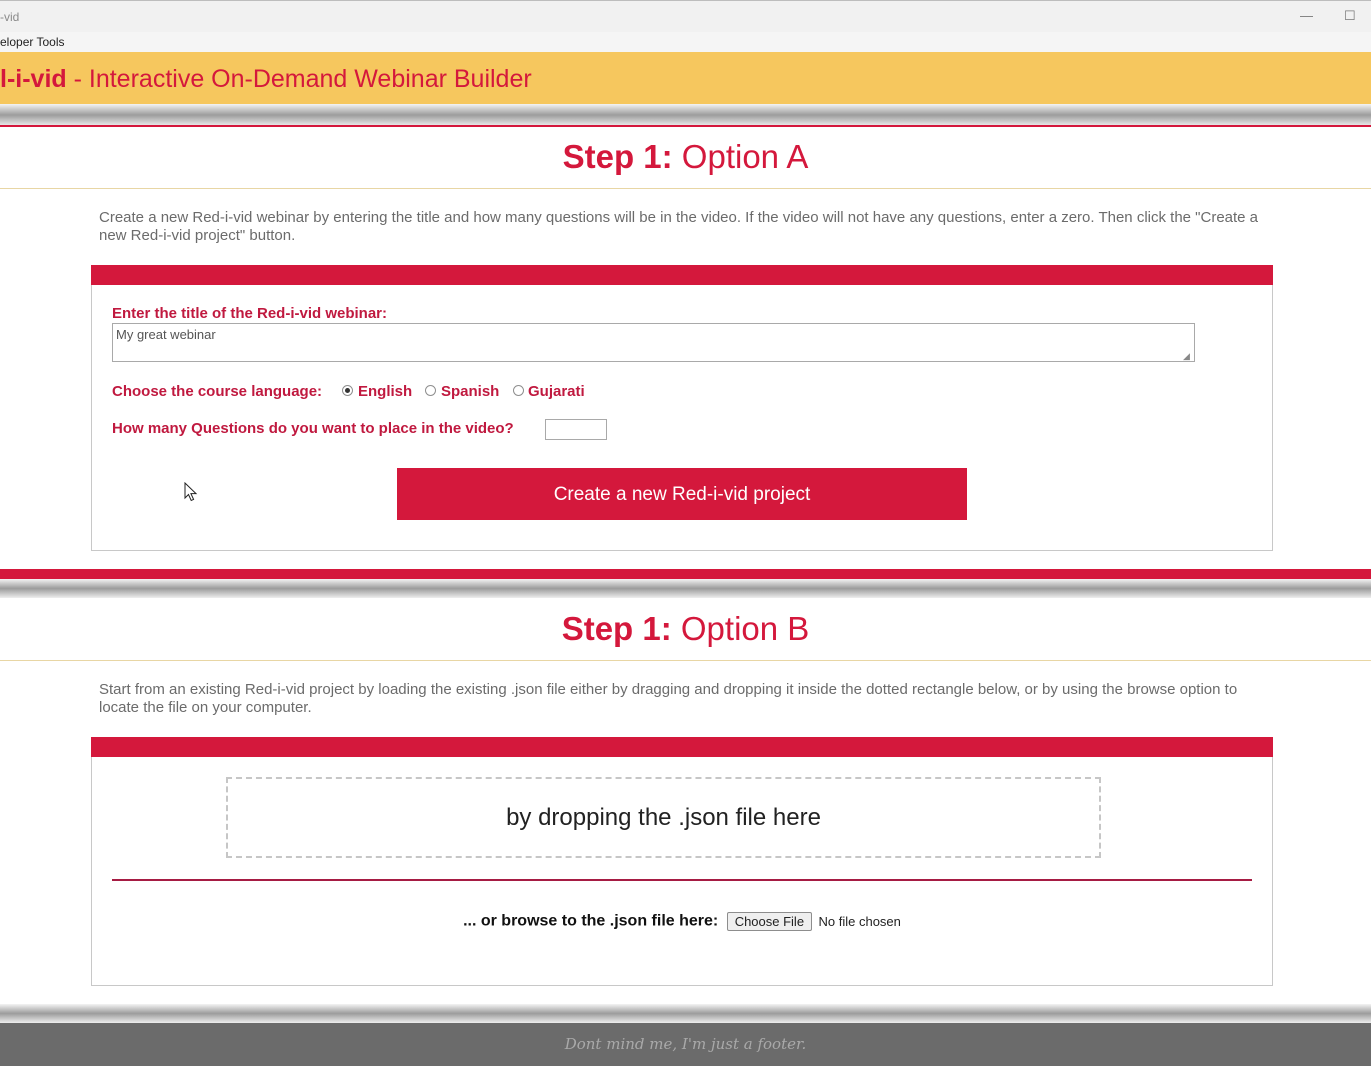 Image resolution: width=1371 pixels, height=1072 pixels. What do you see at coordinates (685, 42) in the screenshot?
I see `menu-bar: eloper Tools` at bounding box center [685, 42].